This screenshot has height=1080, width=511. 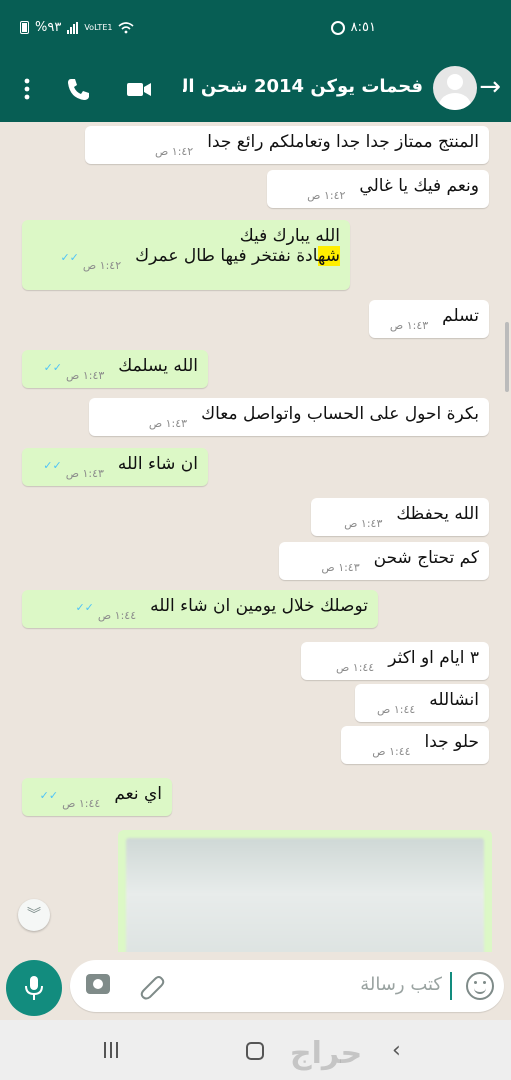 What do you see at coordinates (455, 88) in the screenshot?
I see `avatar` at bounding box center [455, 88].